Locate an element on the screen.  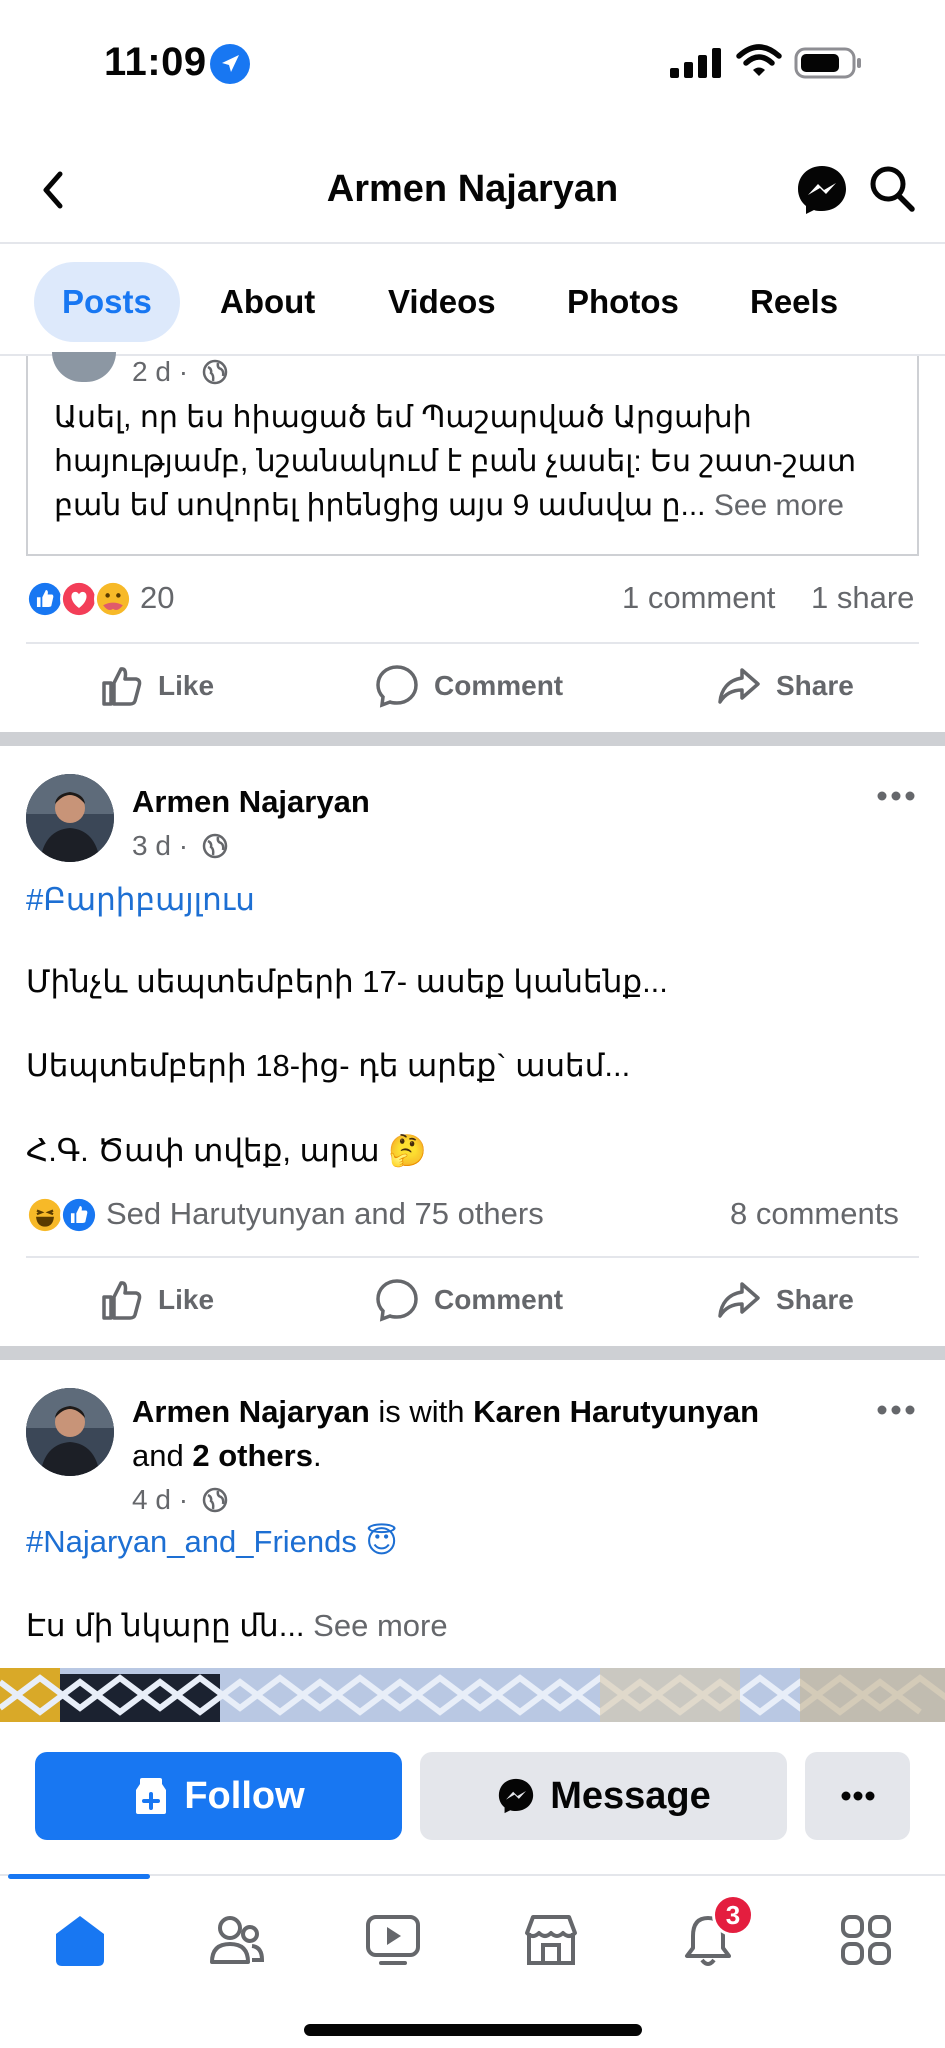
post-text-line: Էս մի նկարը մն... See more is located at coordinates (237, 1626).